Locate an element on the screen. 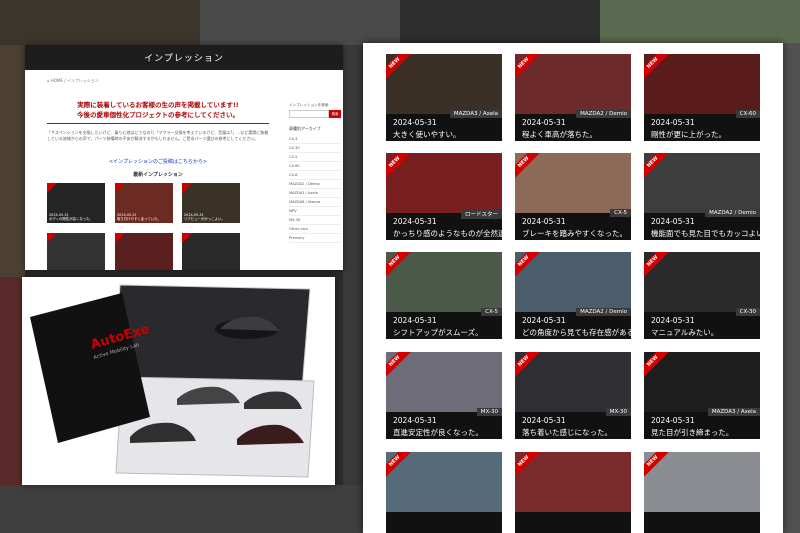 The width and height of the screenshot is (800, 533). archive-item: MAZDA6 / Atenza is located at coordinates (315, 202).